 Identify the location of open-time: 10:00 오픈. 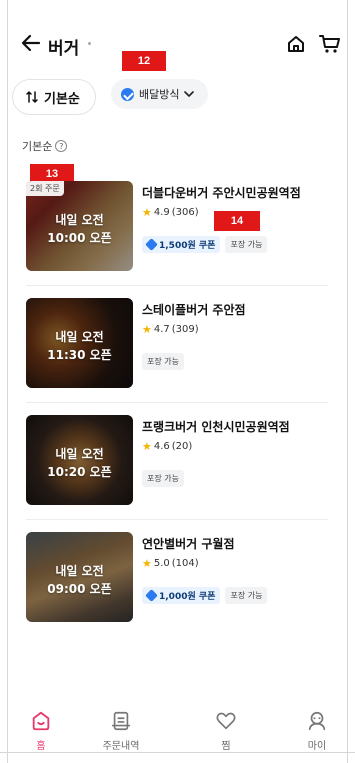
(79, 238).